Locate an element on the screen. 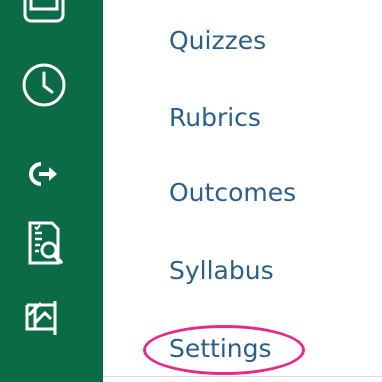  divider is located at coordinates (242, 376).